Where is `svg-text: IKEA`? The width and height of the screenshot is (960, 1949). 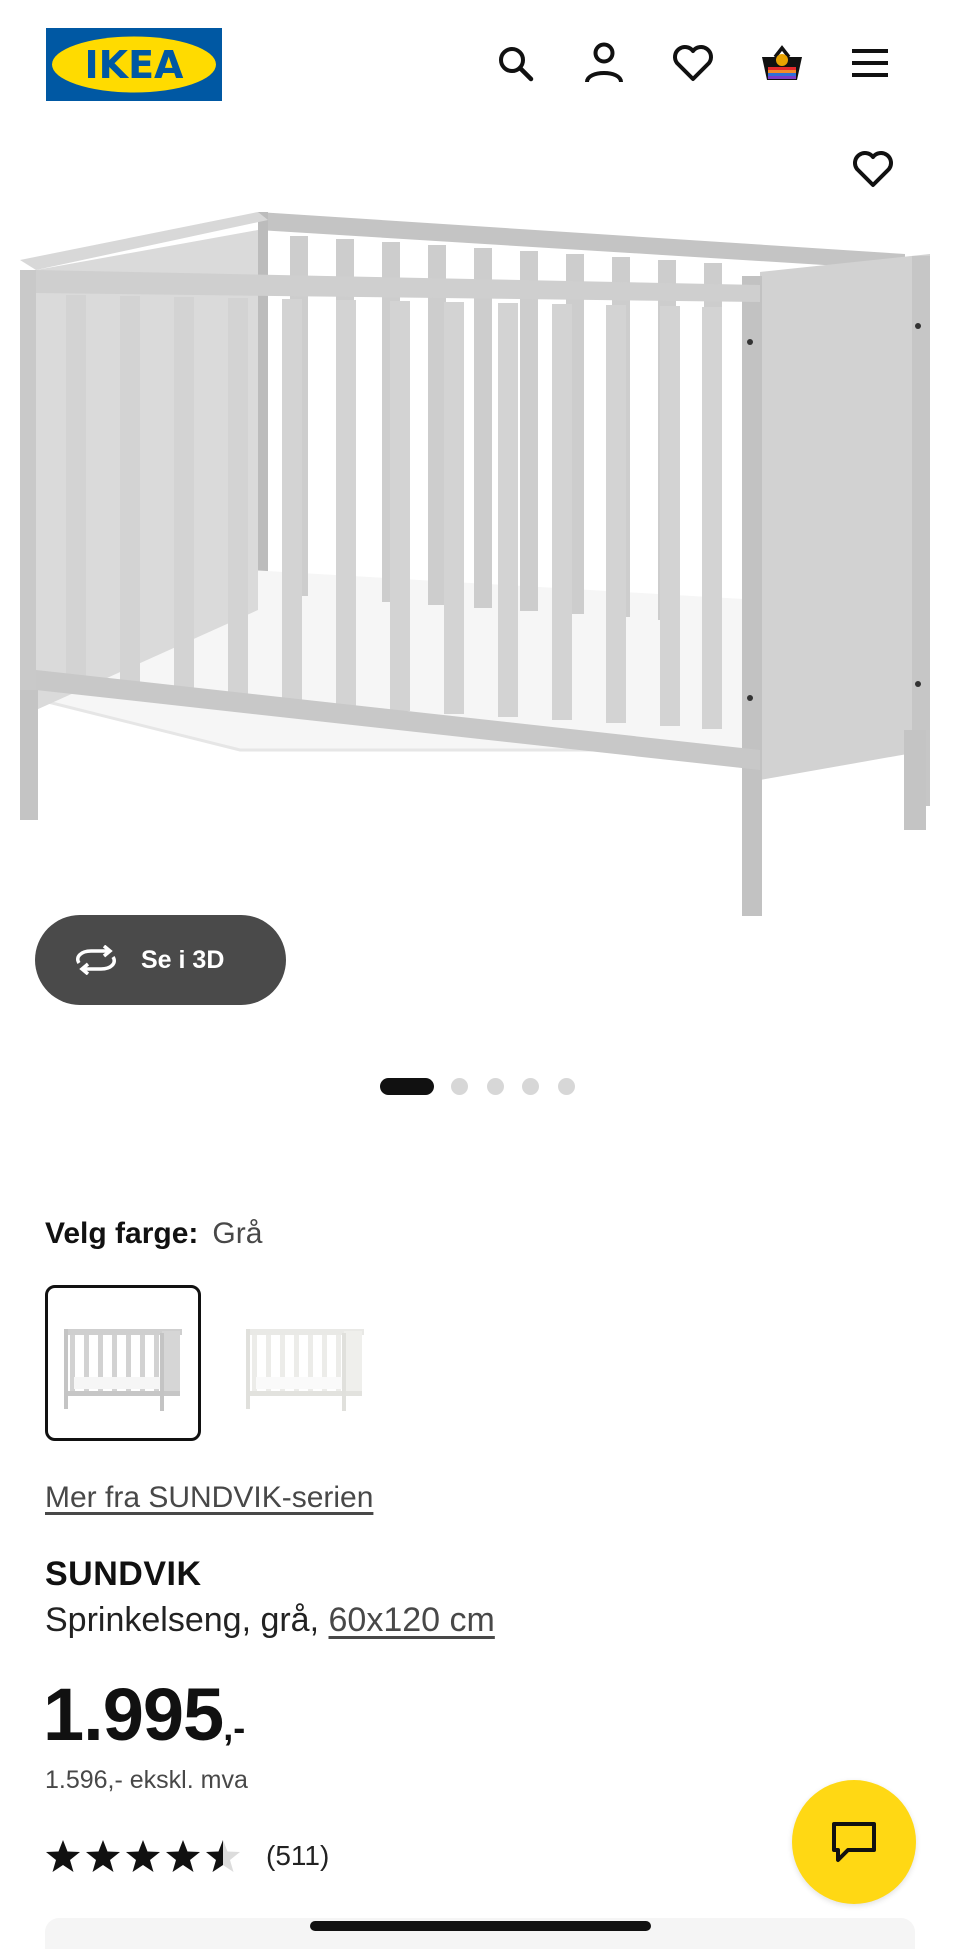 svg-text: IKEA is located at coordinates (135, 65).